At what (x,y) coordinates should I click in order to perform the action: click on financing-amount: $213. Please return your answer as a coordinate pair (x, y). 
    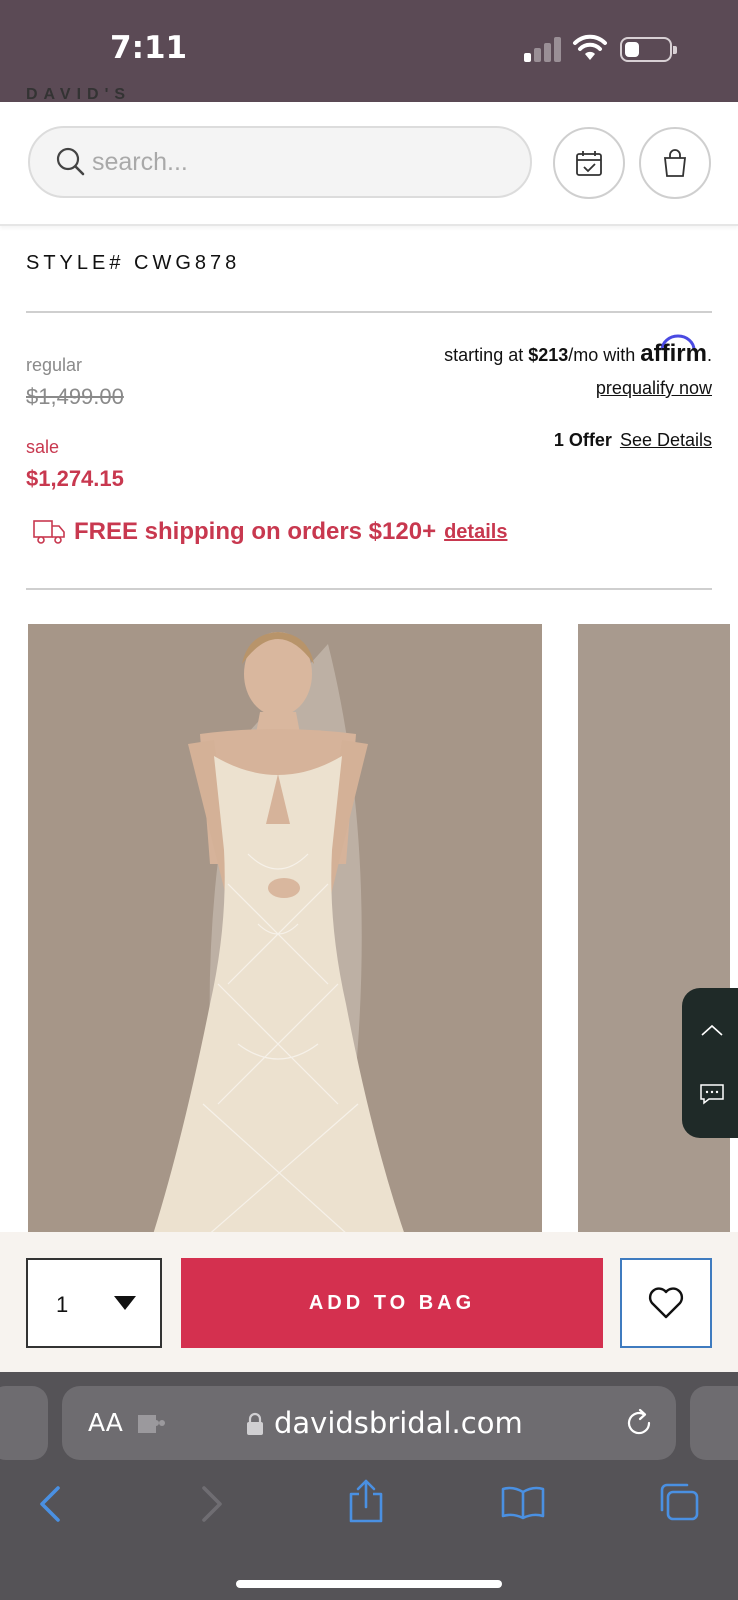
    Looking at the image, I should click on (548, 355).